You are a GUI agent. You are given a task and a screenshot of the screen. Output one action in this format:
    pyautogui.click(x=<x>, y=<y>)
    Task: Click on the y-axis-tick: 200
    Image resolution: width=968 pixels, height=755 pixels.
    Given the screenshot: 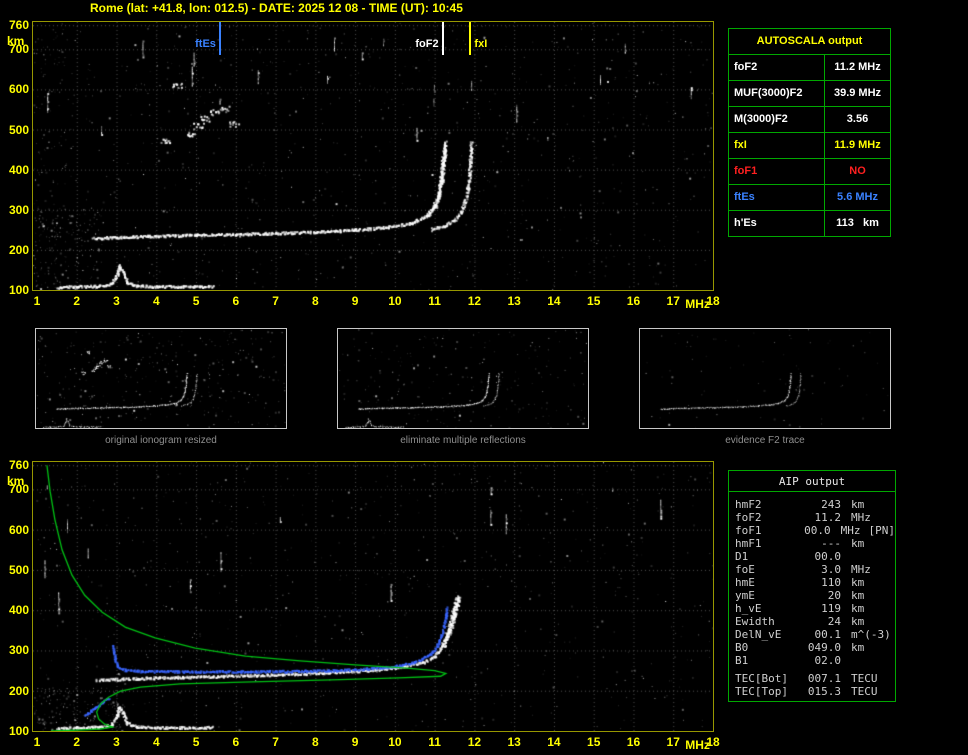 What is the action you would take?
    pyautogui.click(x=18, y=249)
    